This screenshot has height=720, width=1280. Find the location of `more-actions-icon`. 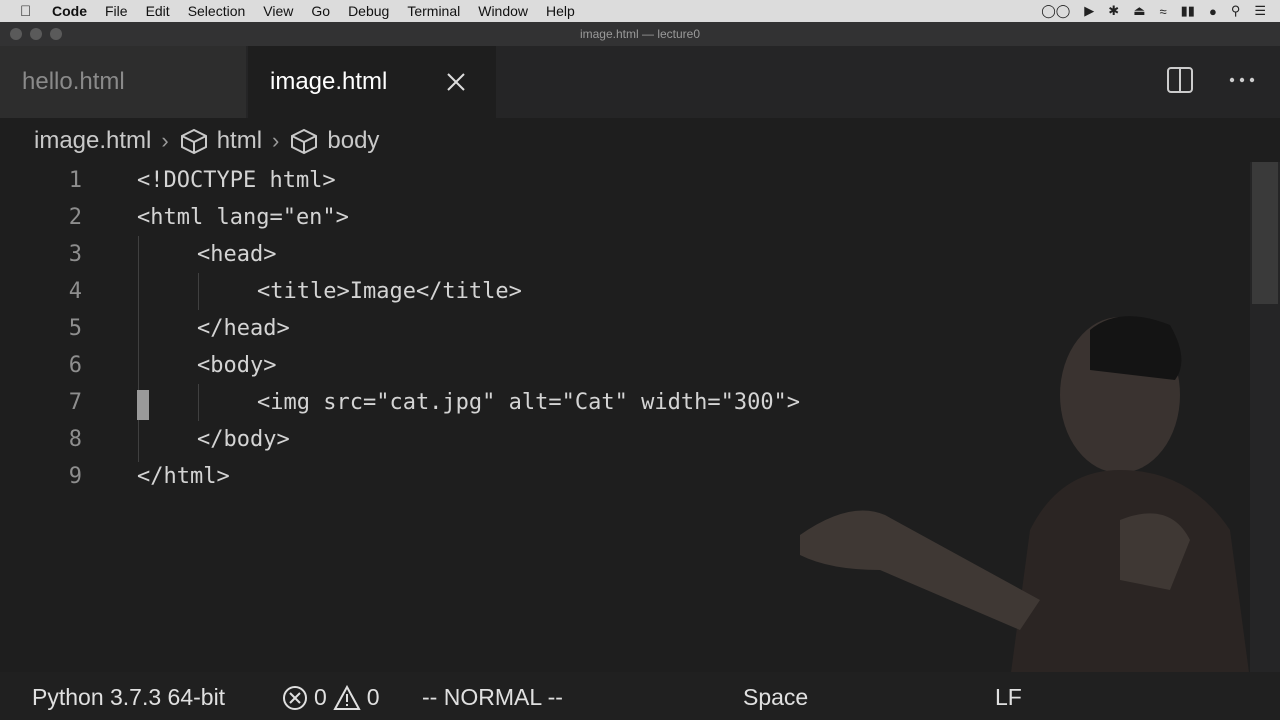

more-actions-icon is located at coordinates (1242, 80).